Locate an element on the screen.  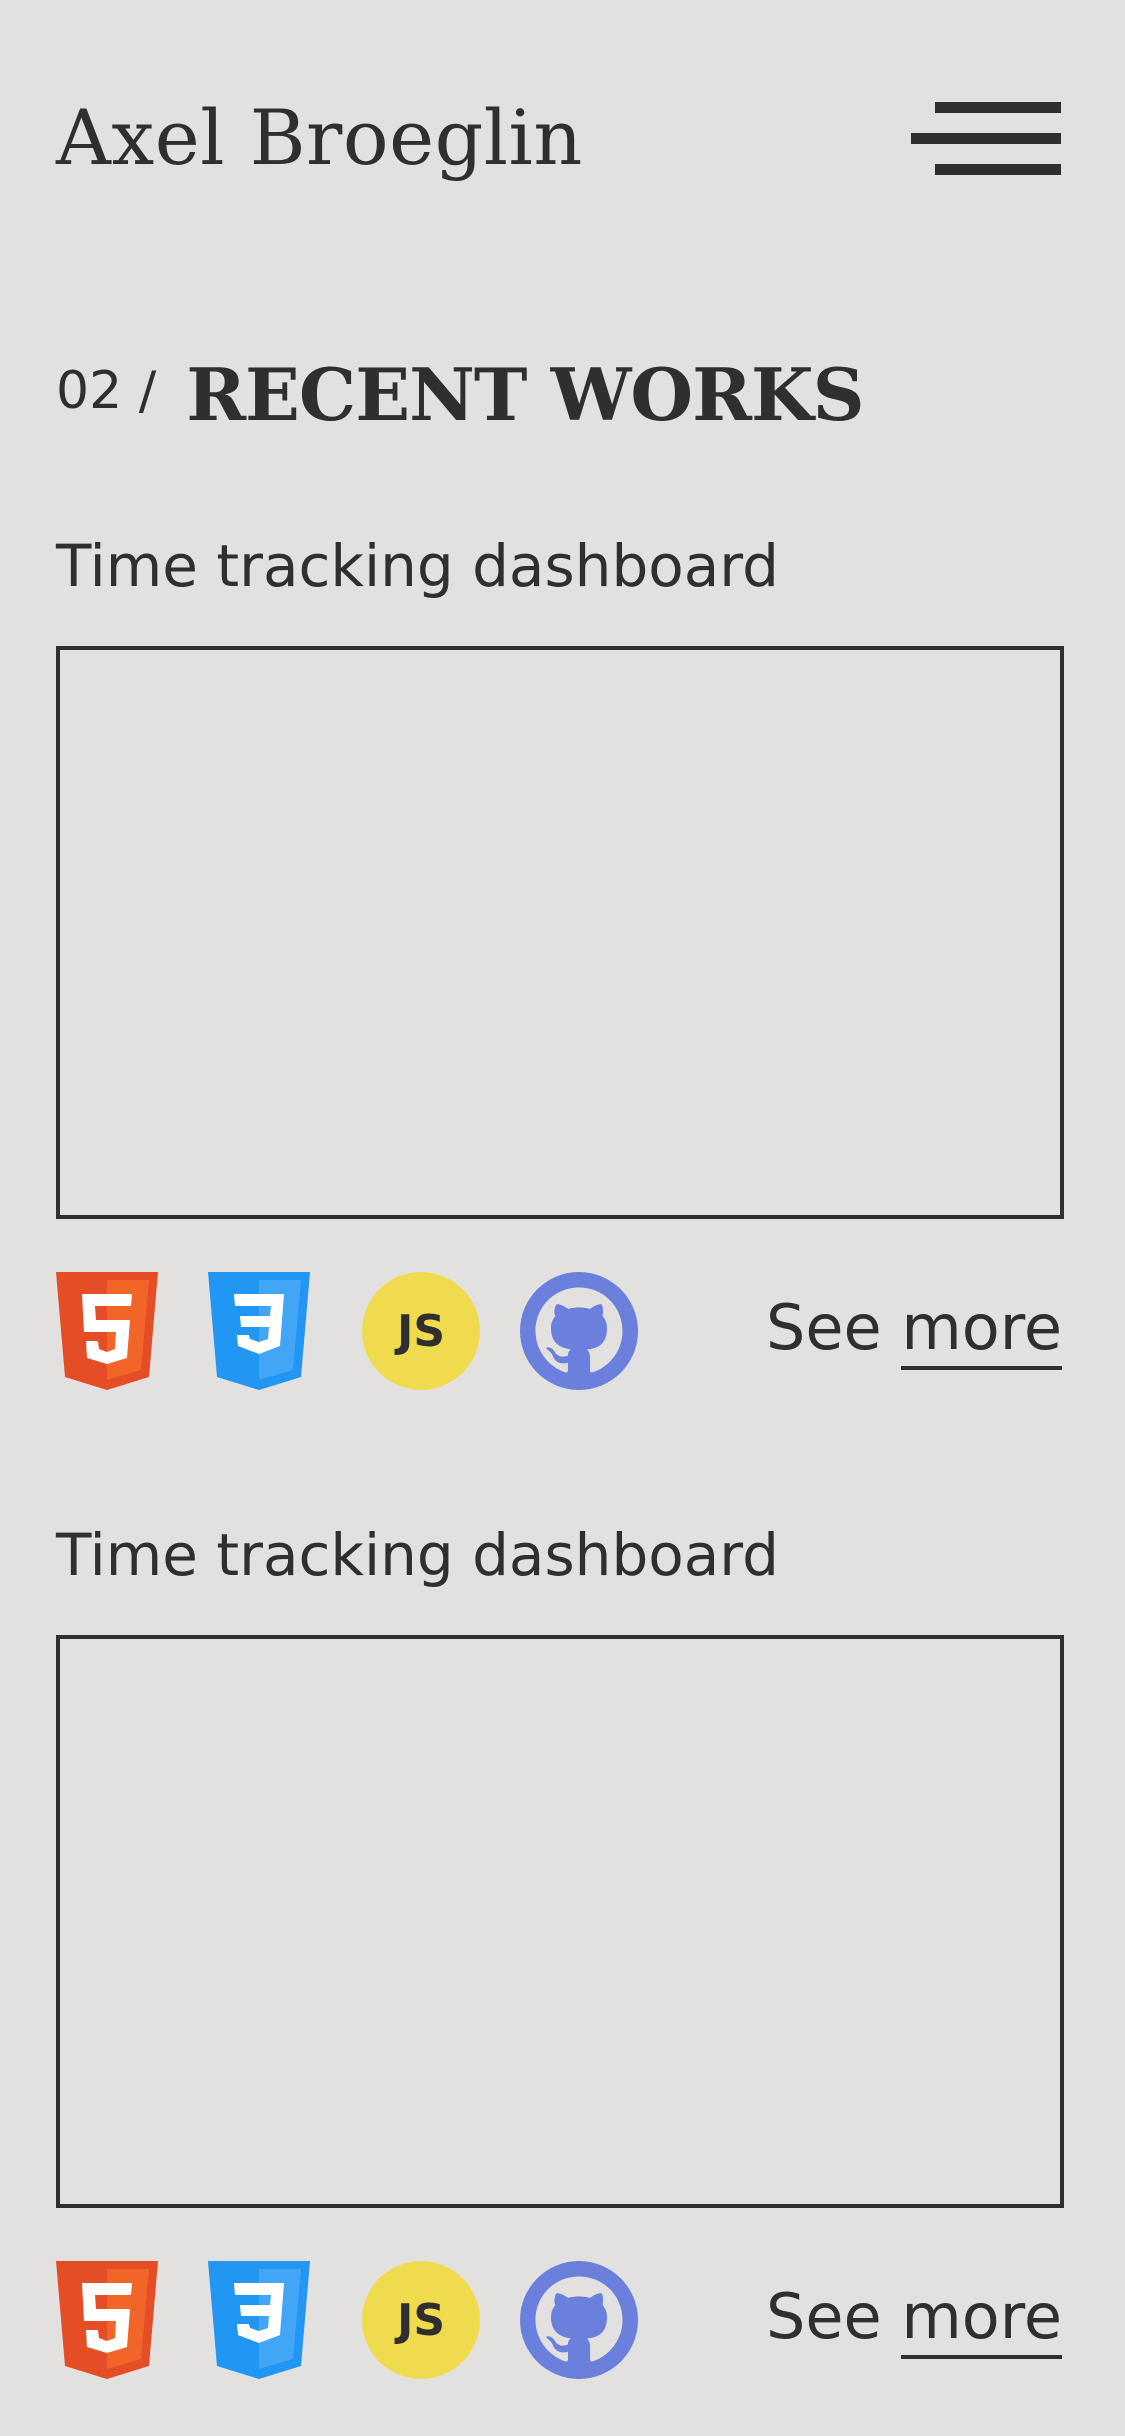
hamburger-menu-icon is located at coordinates (986, 142).